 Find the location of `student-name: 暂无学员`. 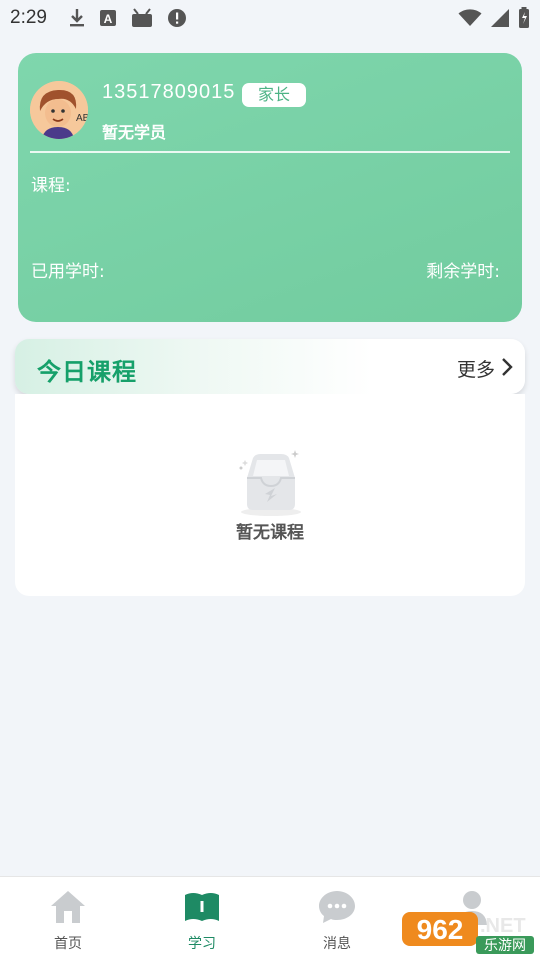

student-name: 暂无学员 is located at coordinates (134, 132).